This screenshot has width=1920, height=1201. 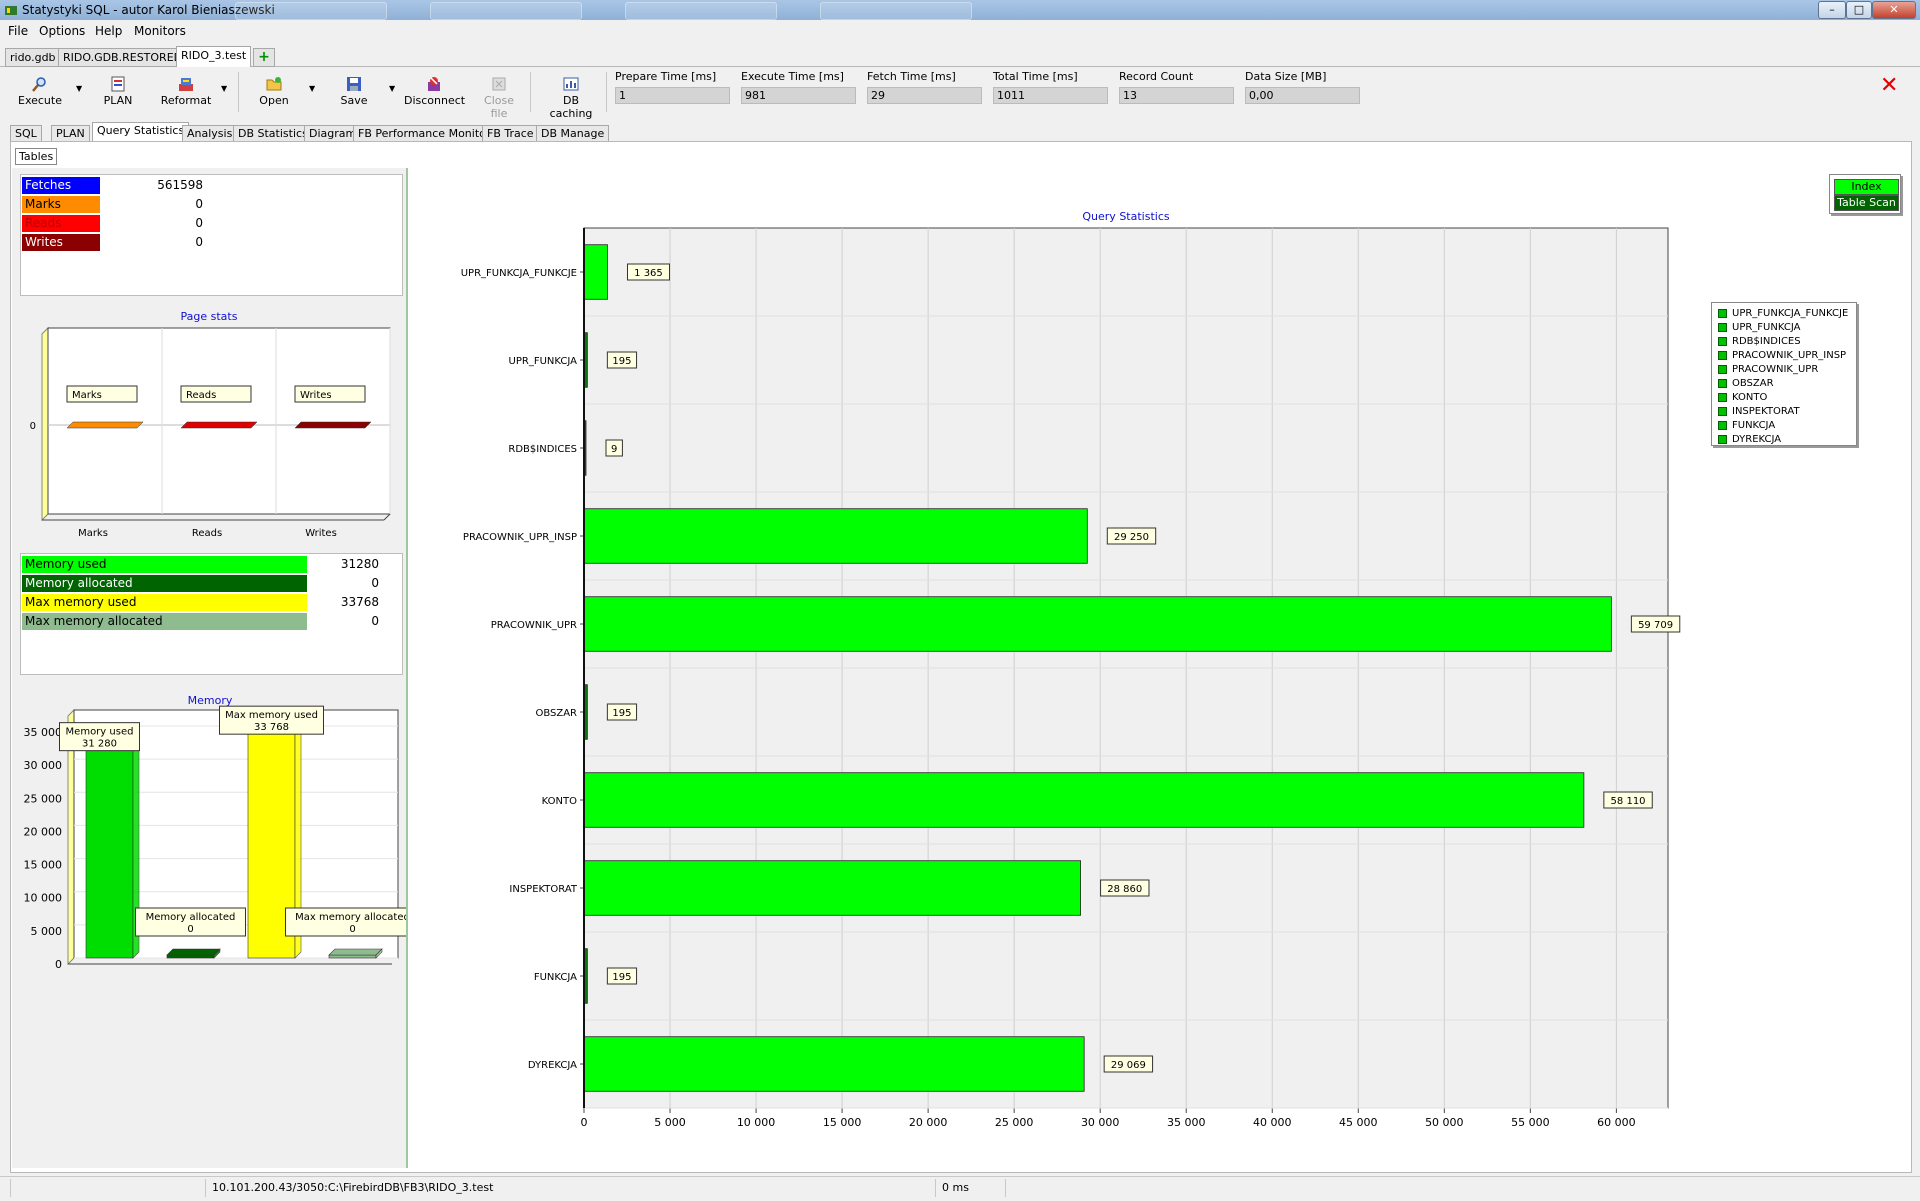 What do you see at coordinates (43, 898) in the screenshot?
I see `y-tick-label: 10 000` at bounding box center [43, 898].